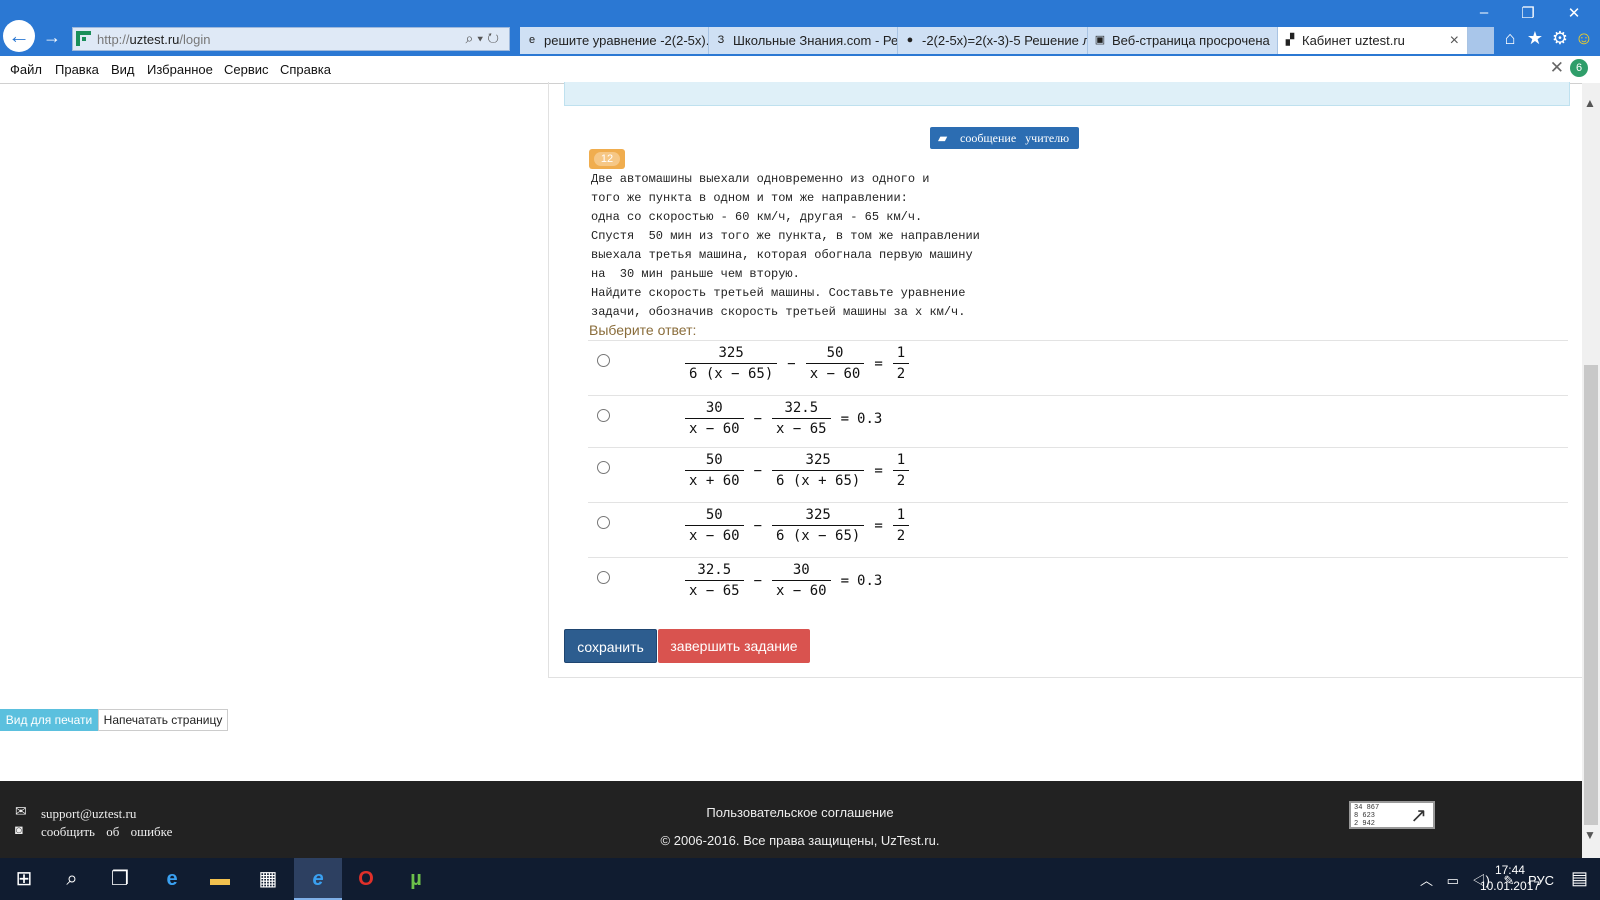 This screenshot has height=900, width=1600. Describe the element at coordinates (1591, 595) in the screenshot. I see `scrollbar-thumb` at that location.